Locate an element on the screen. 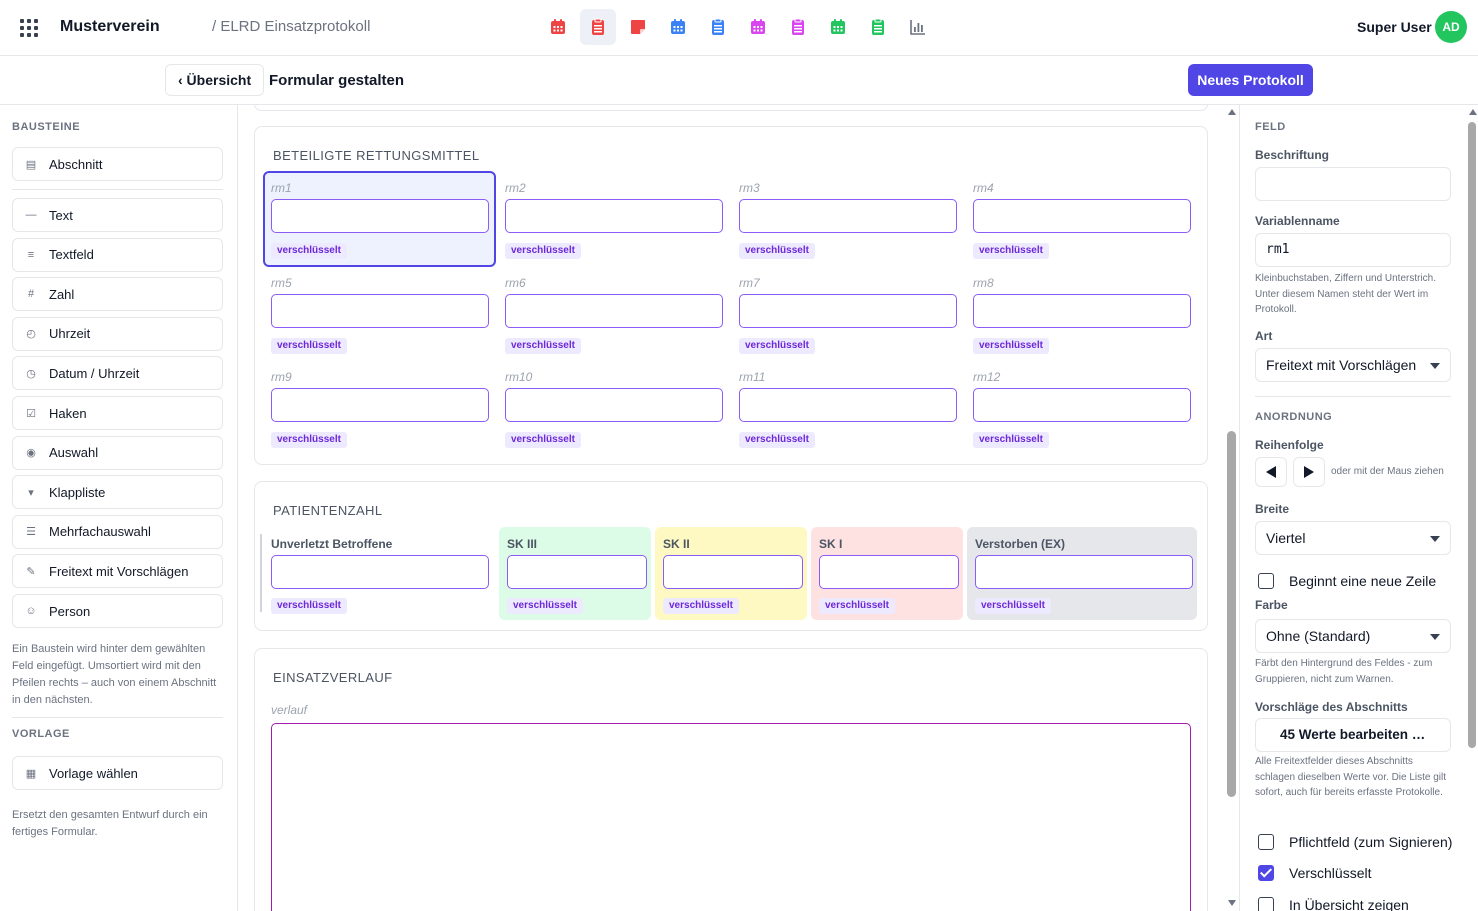 The width and height of the screenshot is (1478, 911). type-select: Freitext mit Vorschlägen is located at coordinates (1353, 365).